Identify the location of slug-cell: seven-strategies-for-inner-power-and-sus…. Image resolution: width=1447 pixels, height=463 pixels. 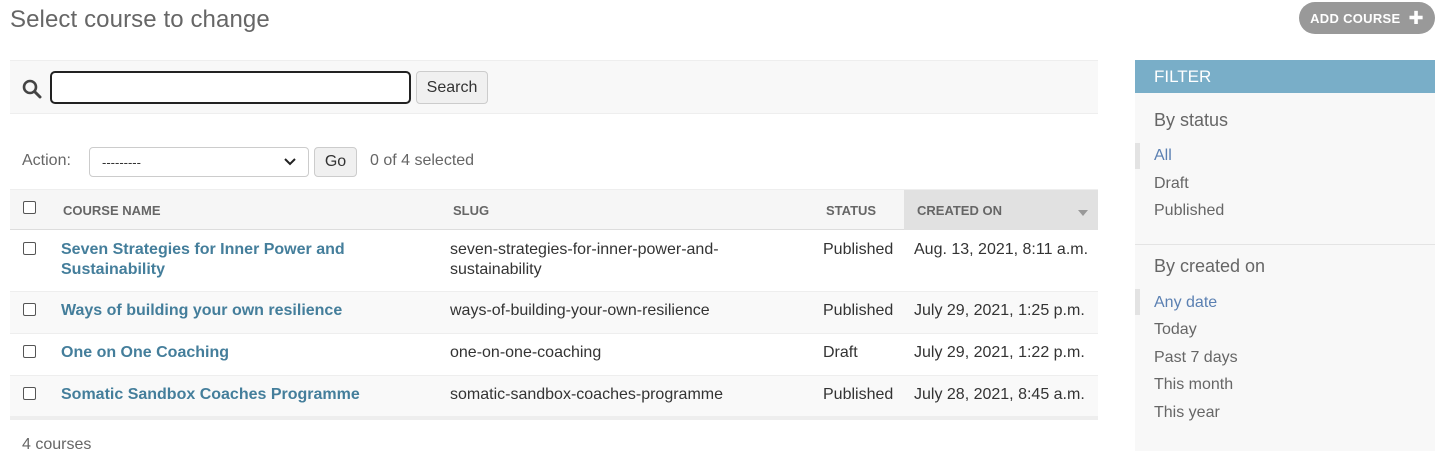
(584, 259).